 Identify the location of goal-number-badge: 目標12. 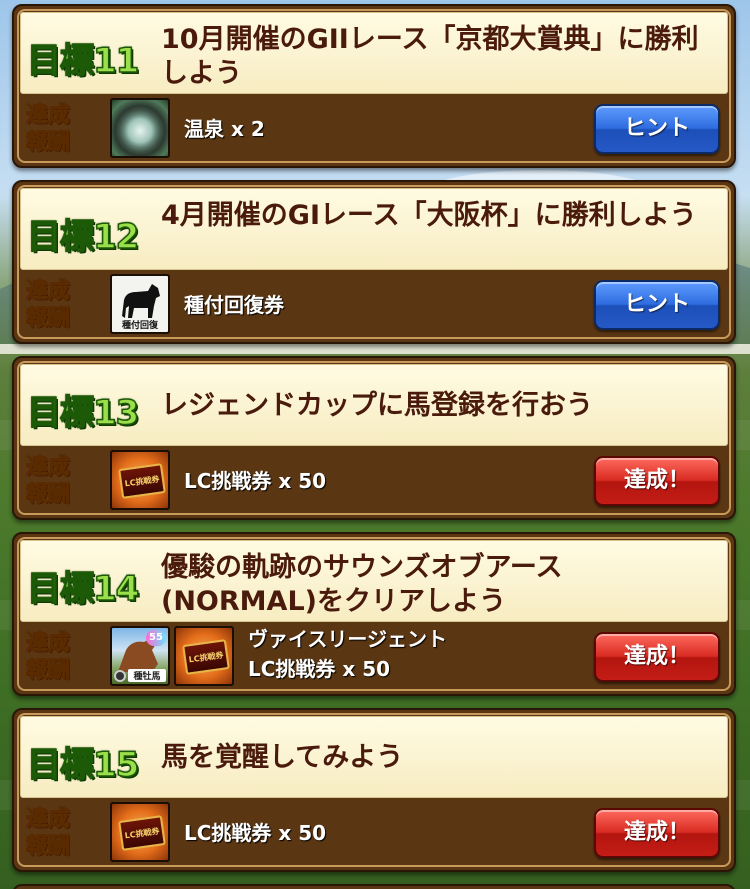
(83, 237).